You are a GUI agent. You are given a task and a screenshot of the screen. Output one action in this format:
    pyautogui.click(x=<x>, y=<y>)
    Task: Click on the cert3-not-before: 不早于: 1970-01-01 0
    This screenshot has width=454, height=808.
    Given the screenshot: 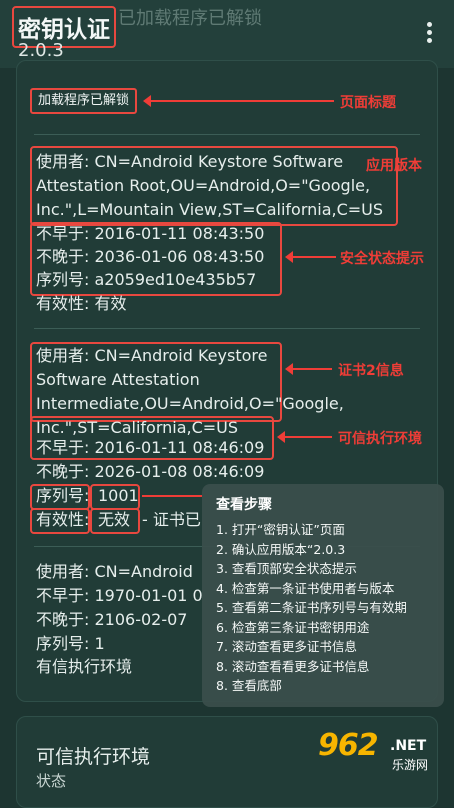 What is the action you would take?
    pyautogui.click(x=119, y=595)
    